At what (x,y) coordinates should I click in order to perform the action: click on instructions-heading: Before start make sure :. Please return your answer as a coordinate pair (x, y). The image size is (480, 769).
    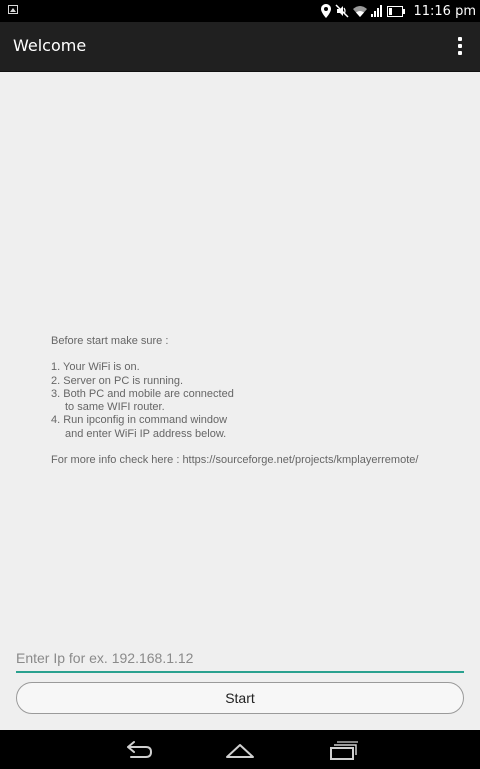
    Looking at the image, I should click on (110, 341).